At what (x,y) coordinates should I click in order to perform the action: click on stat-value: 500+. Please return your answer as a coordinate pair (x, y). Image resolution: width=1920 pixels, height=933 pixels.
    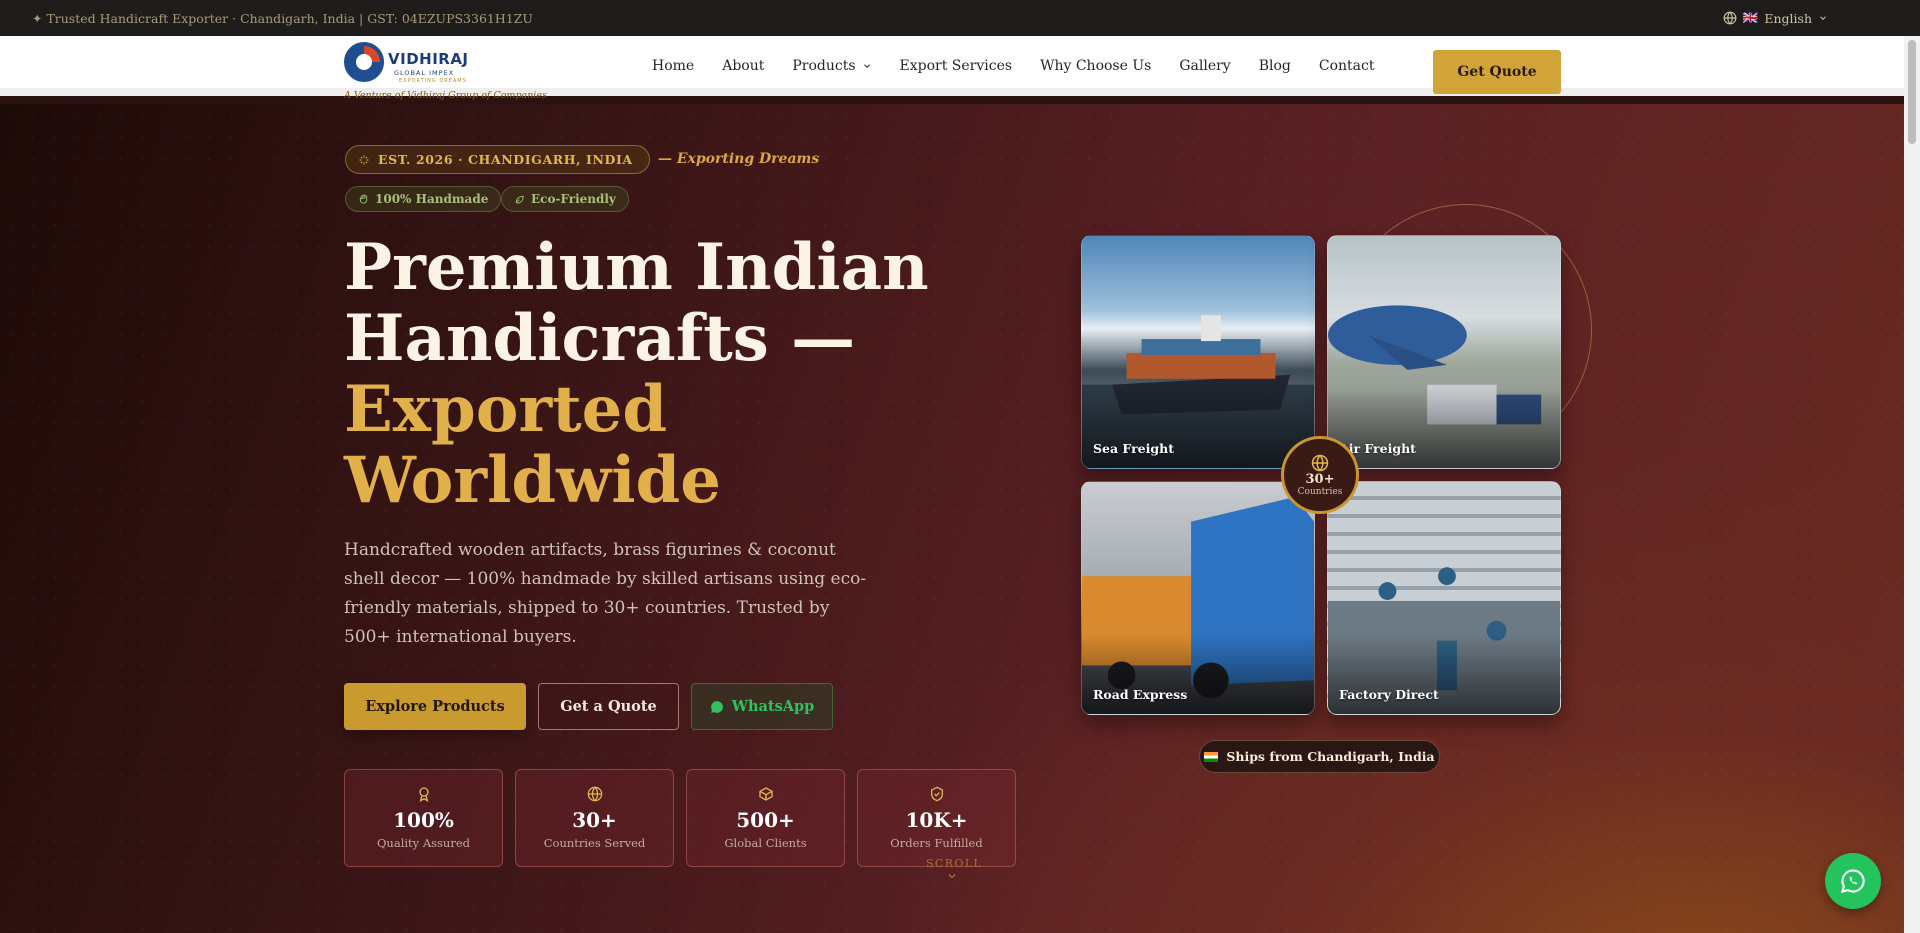
    Looking at the image, I should click on (765, 820).